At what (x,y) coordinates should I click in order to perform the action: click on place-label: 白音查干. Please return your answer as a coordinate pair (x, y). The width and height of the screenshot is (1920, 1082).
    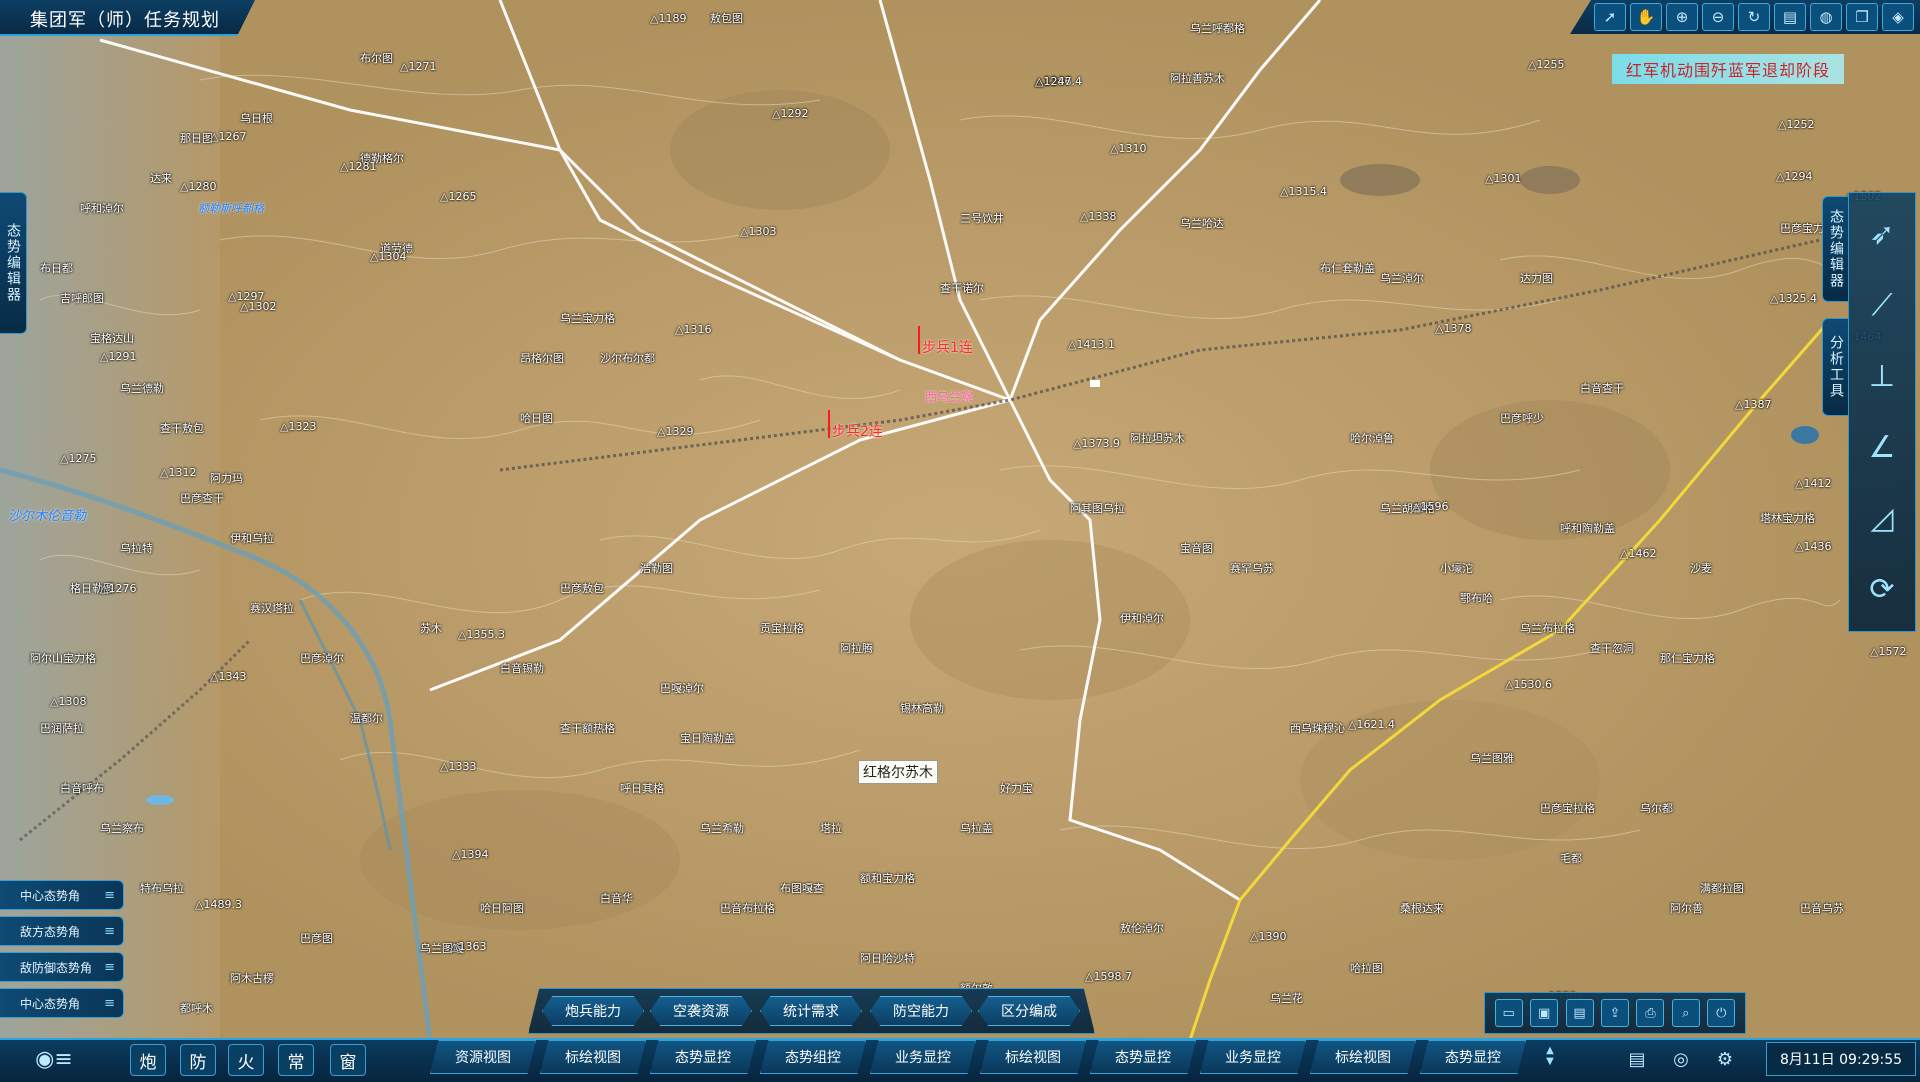
    Looking at the image, I should click on (1602, 388).